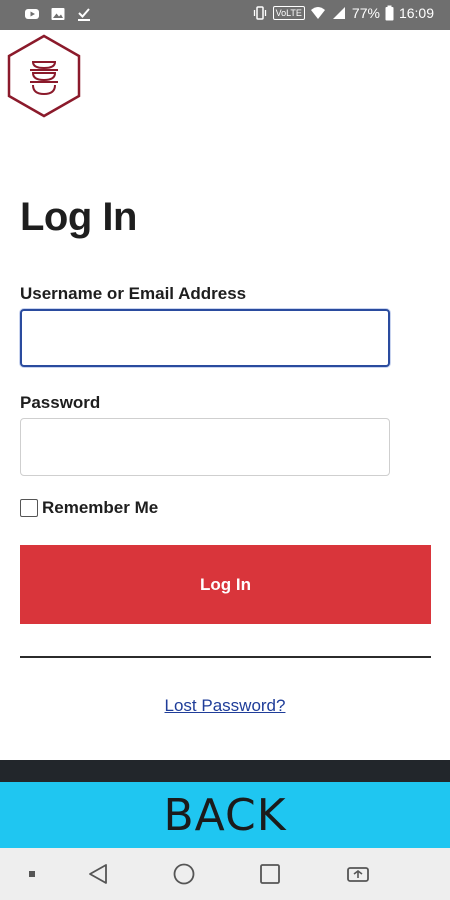  What do you see at coordinates (32, 874) in the screenshot?
I see `dot-icon` at bounding box center [32, 874].